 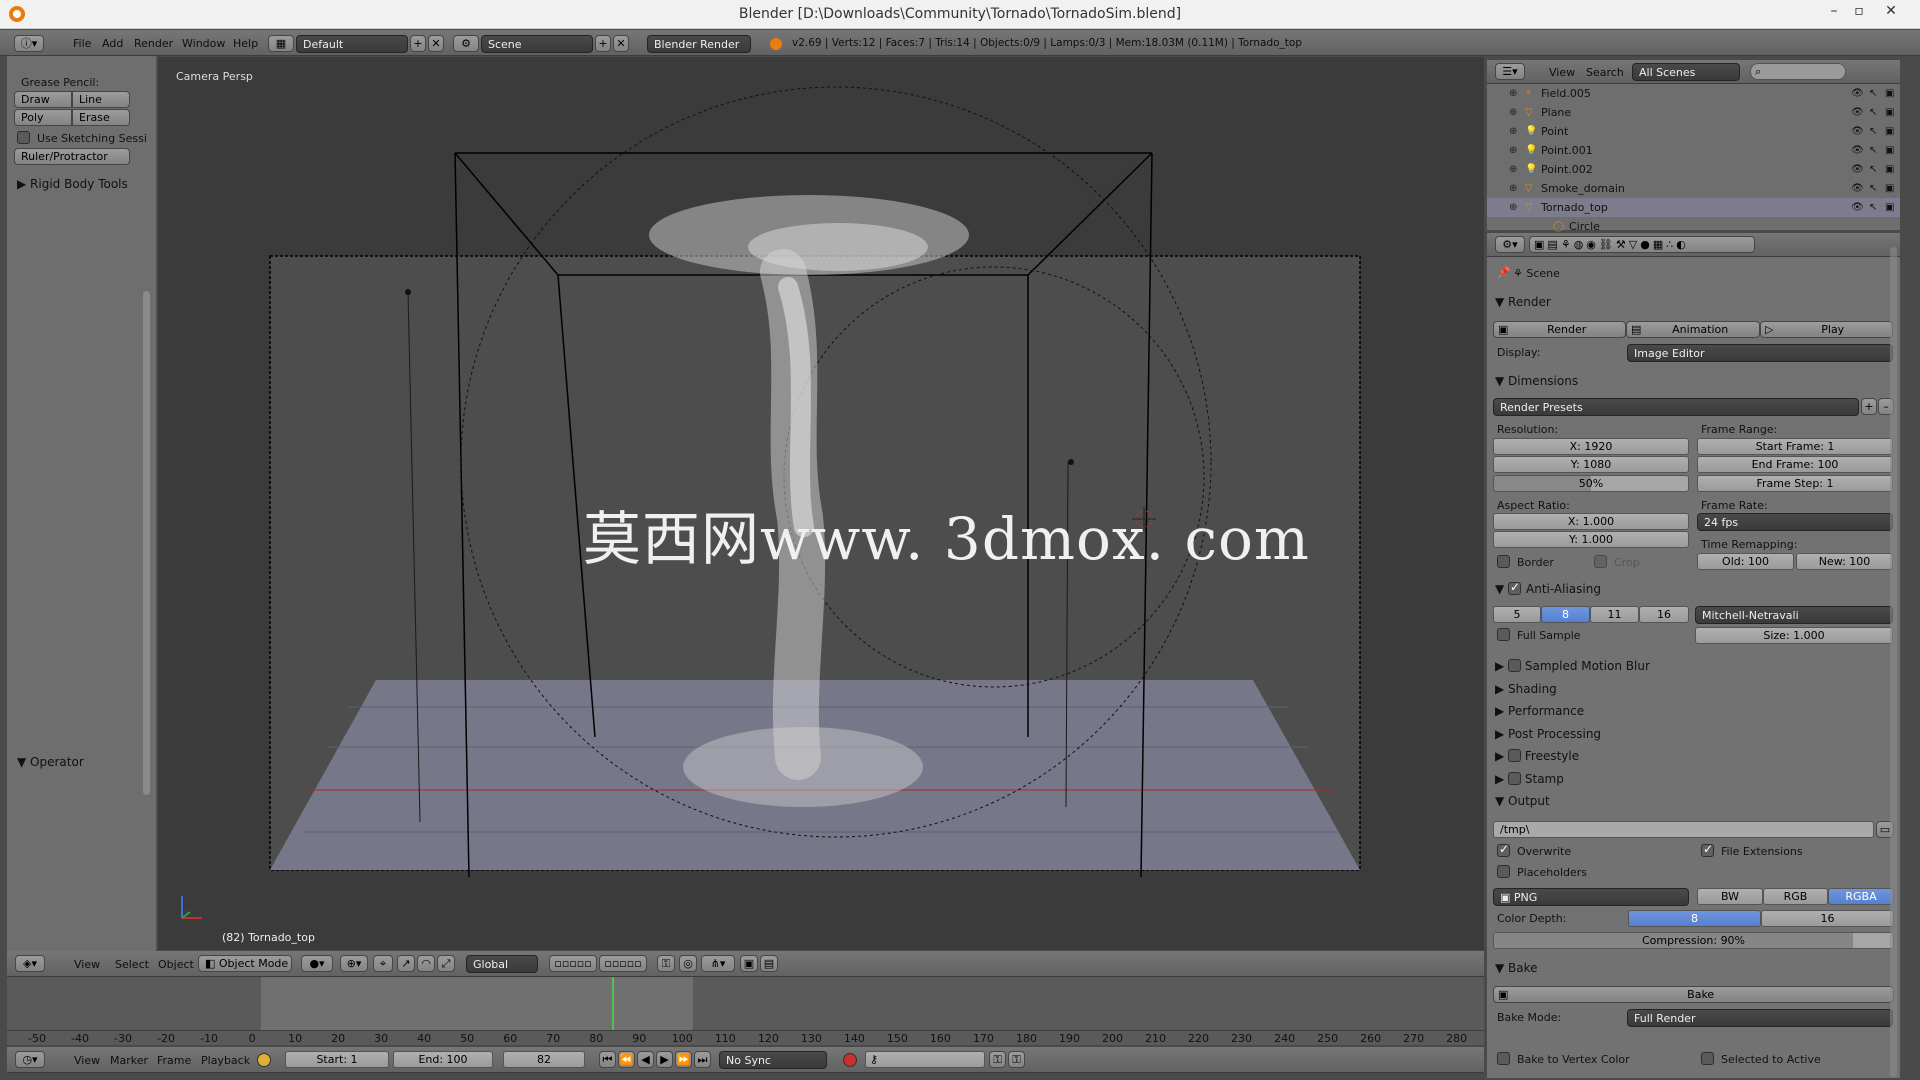 What do you see at coordinates (1622, 244) in the screenshot?
I see `modifiers-tab-icon: ⚒` at bounding box center [1622, 244].